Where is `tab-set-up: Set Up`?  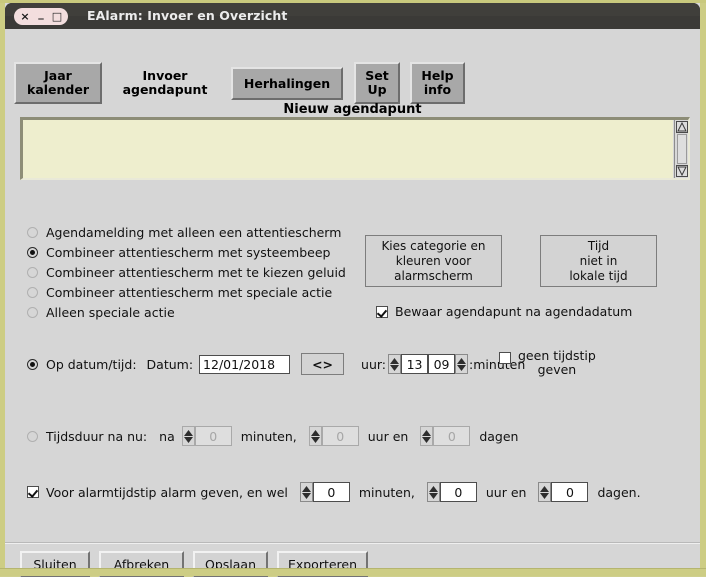
tab-set-up: Set Up is located at coordinates (377, 83).